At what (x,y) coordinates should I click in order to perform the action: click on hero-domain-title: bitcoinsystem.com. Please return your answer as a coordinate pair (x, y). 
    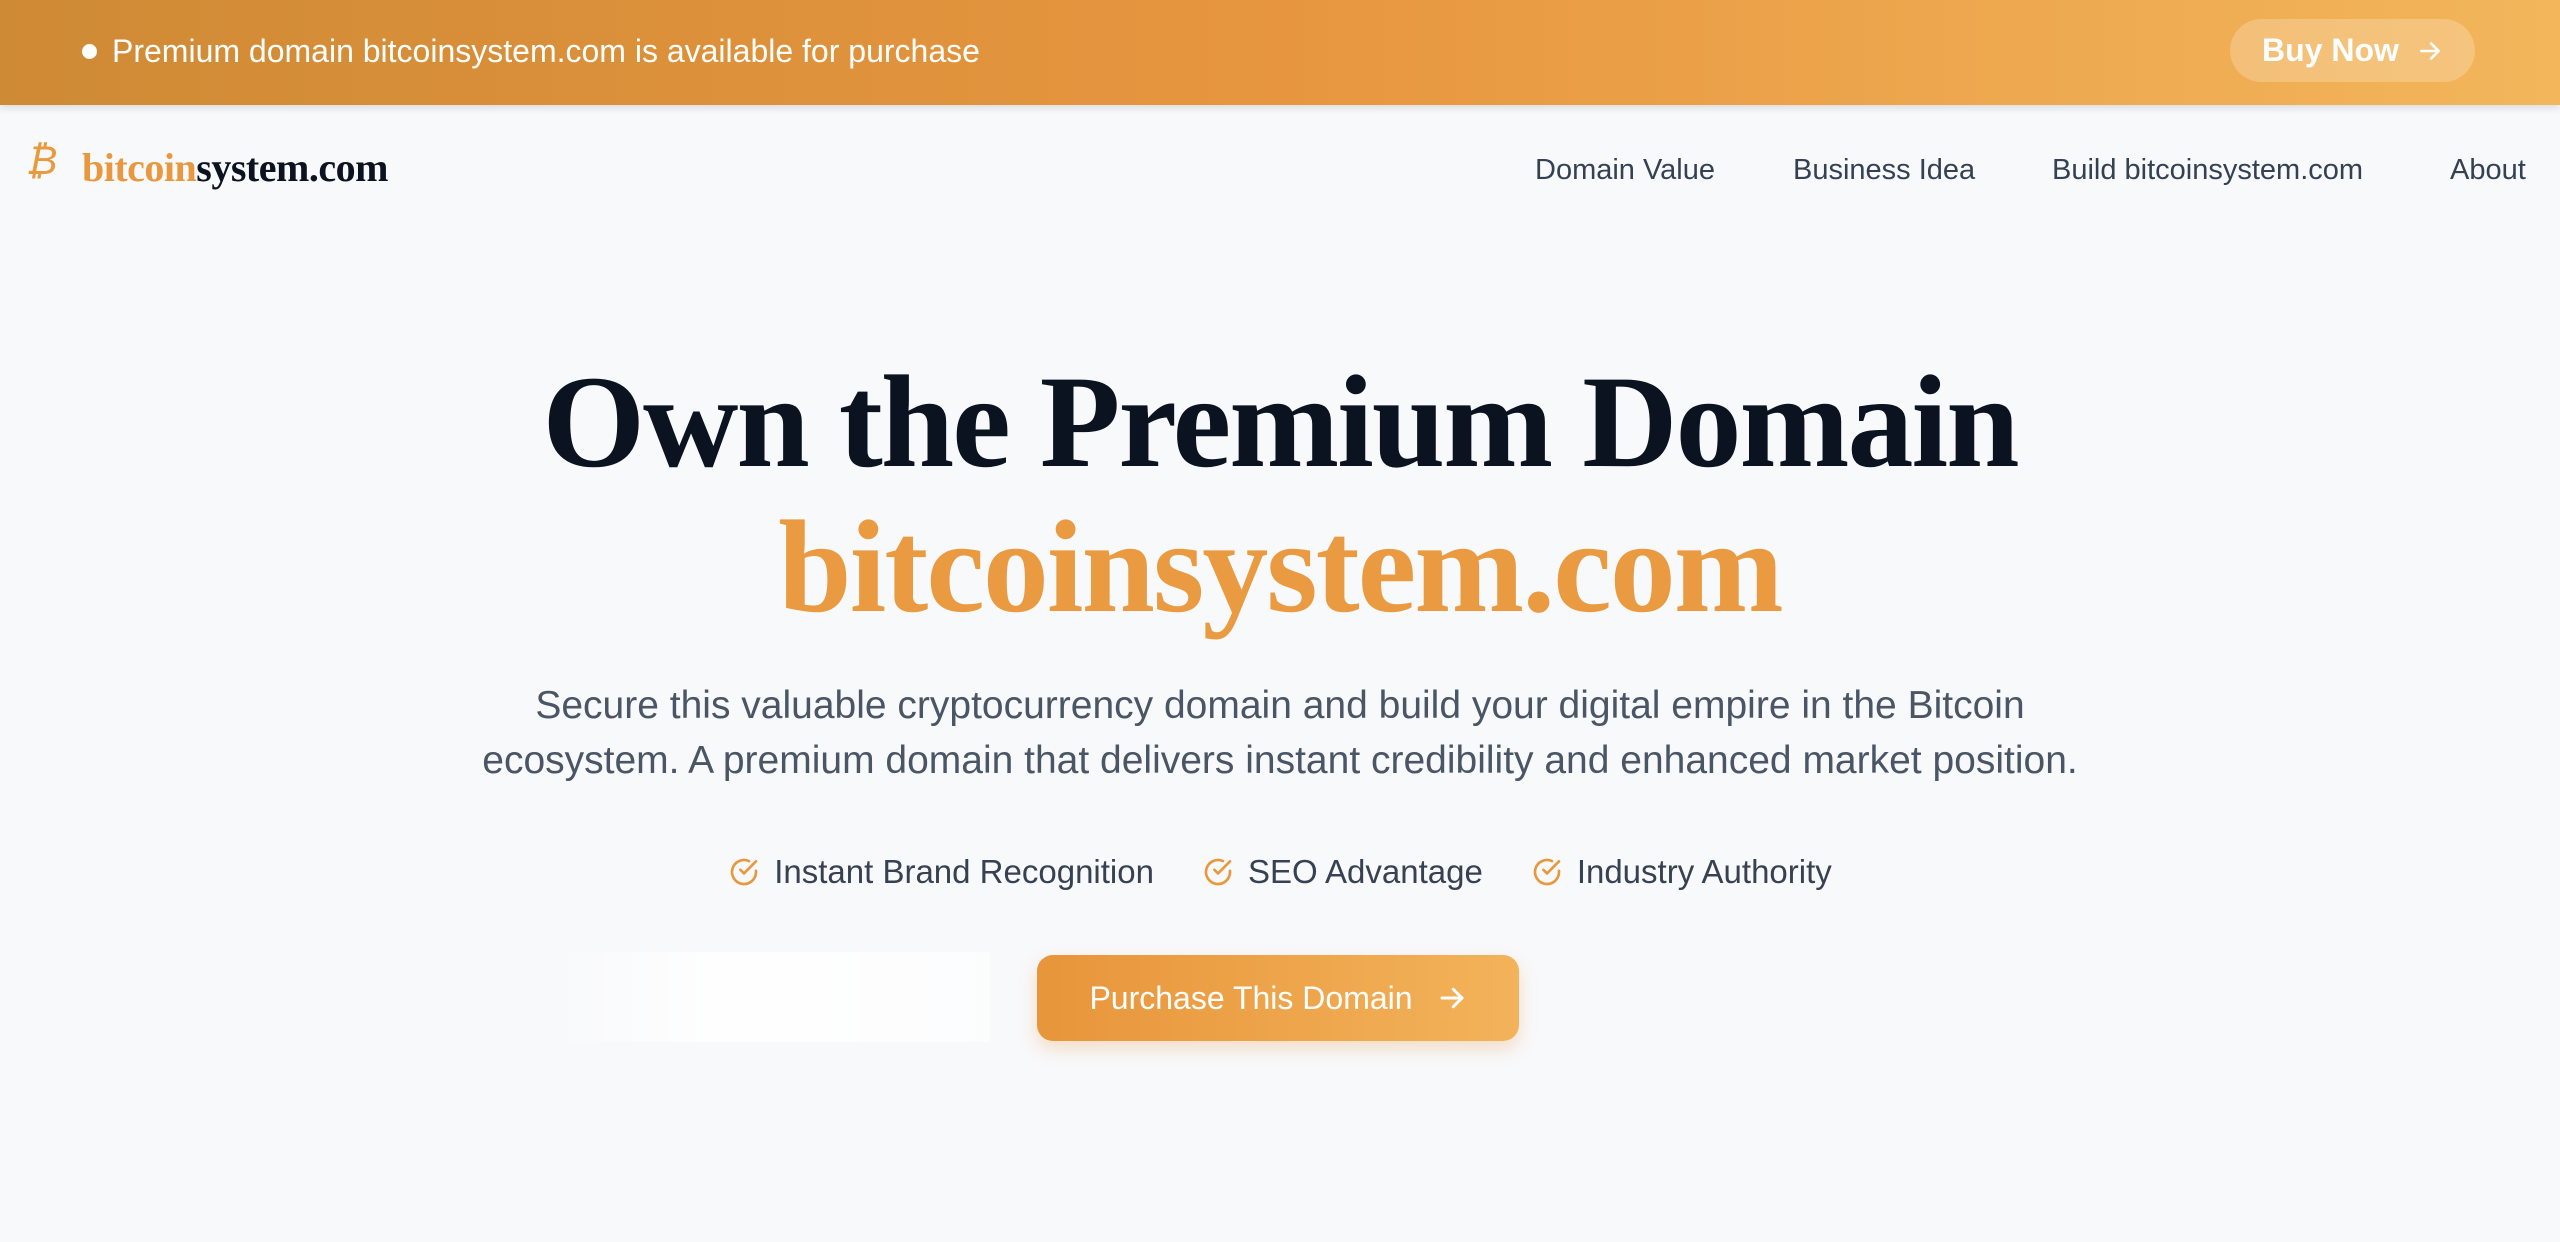
    Looking at the image, I should click on (1281, 566).